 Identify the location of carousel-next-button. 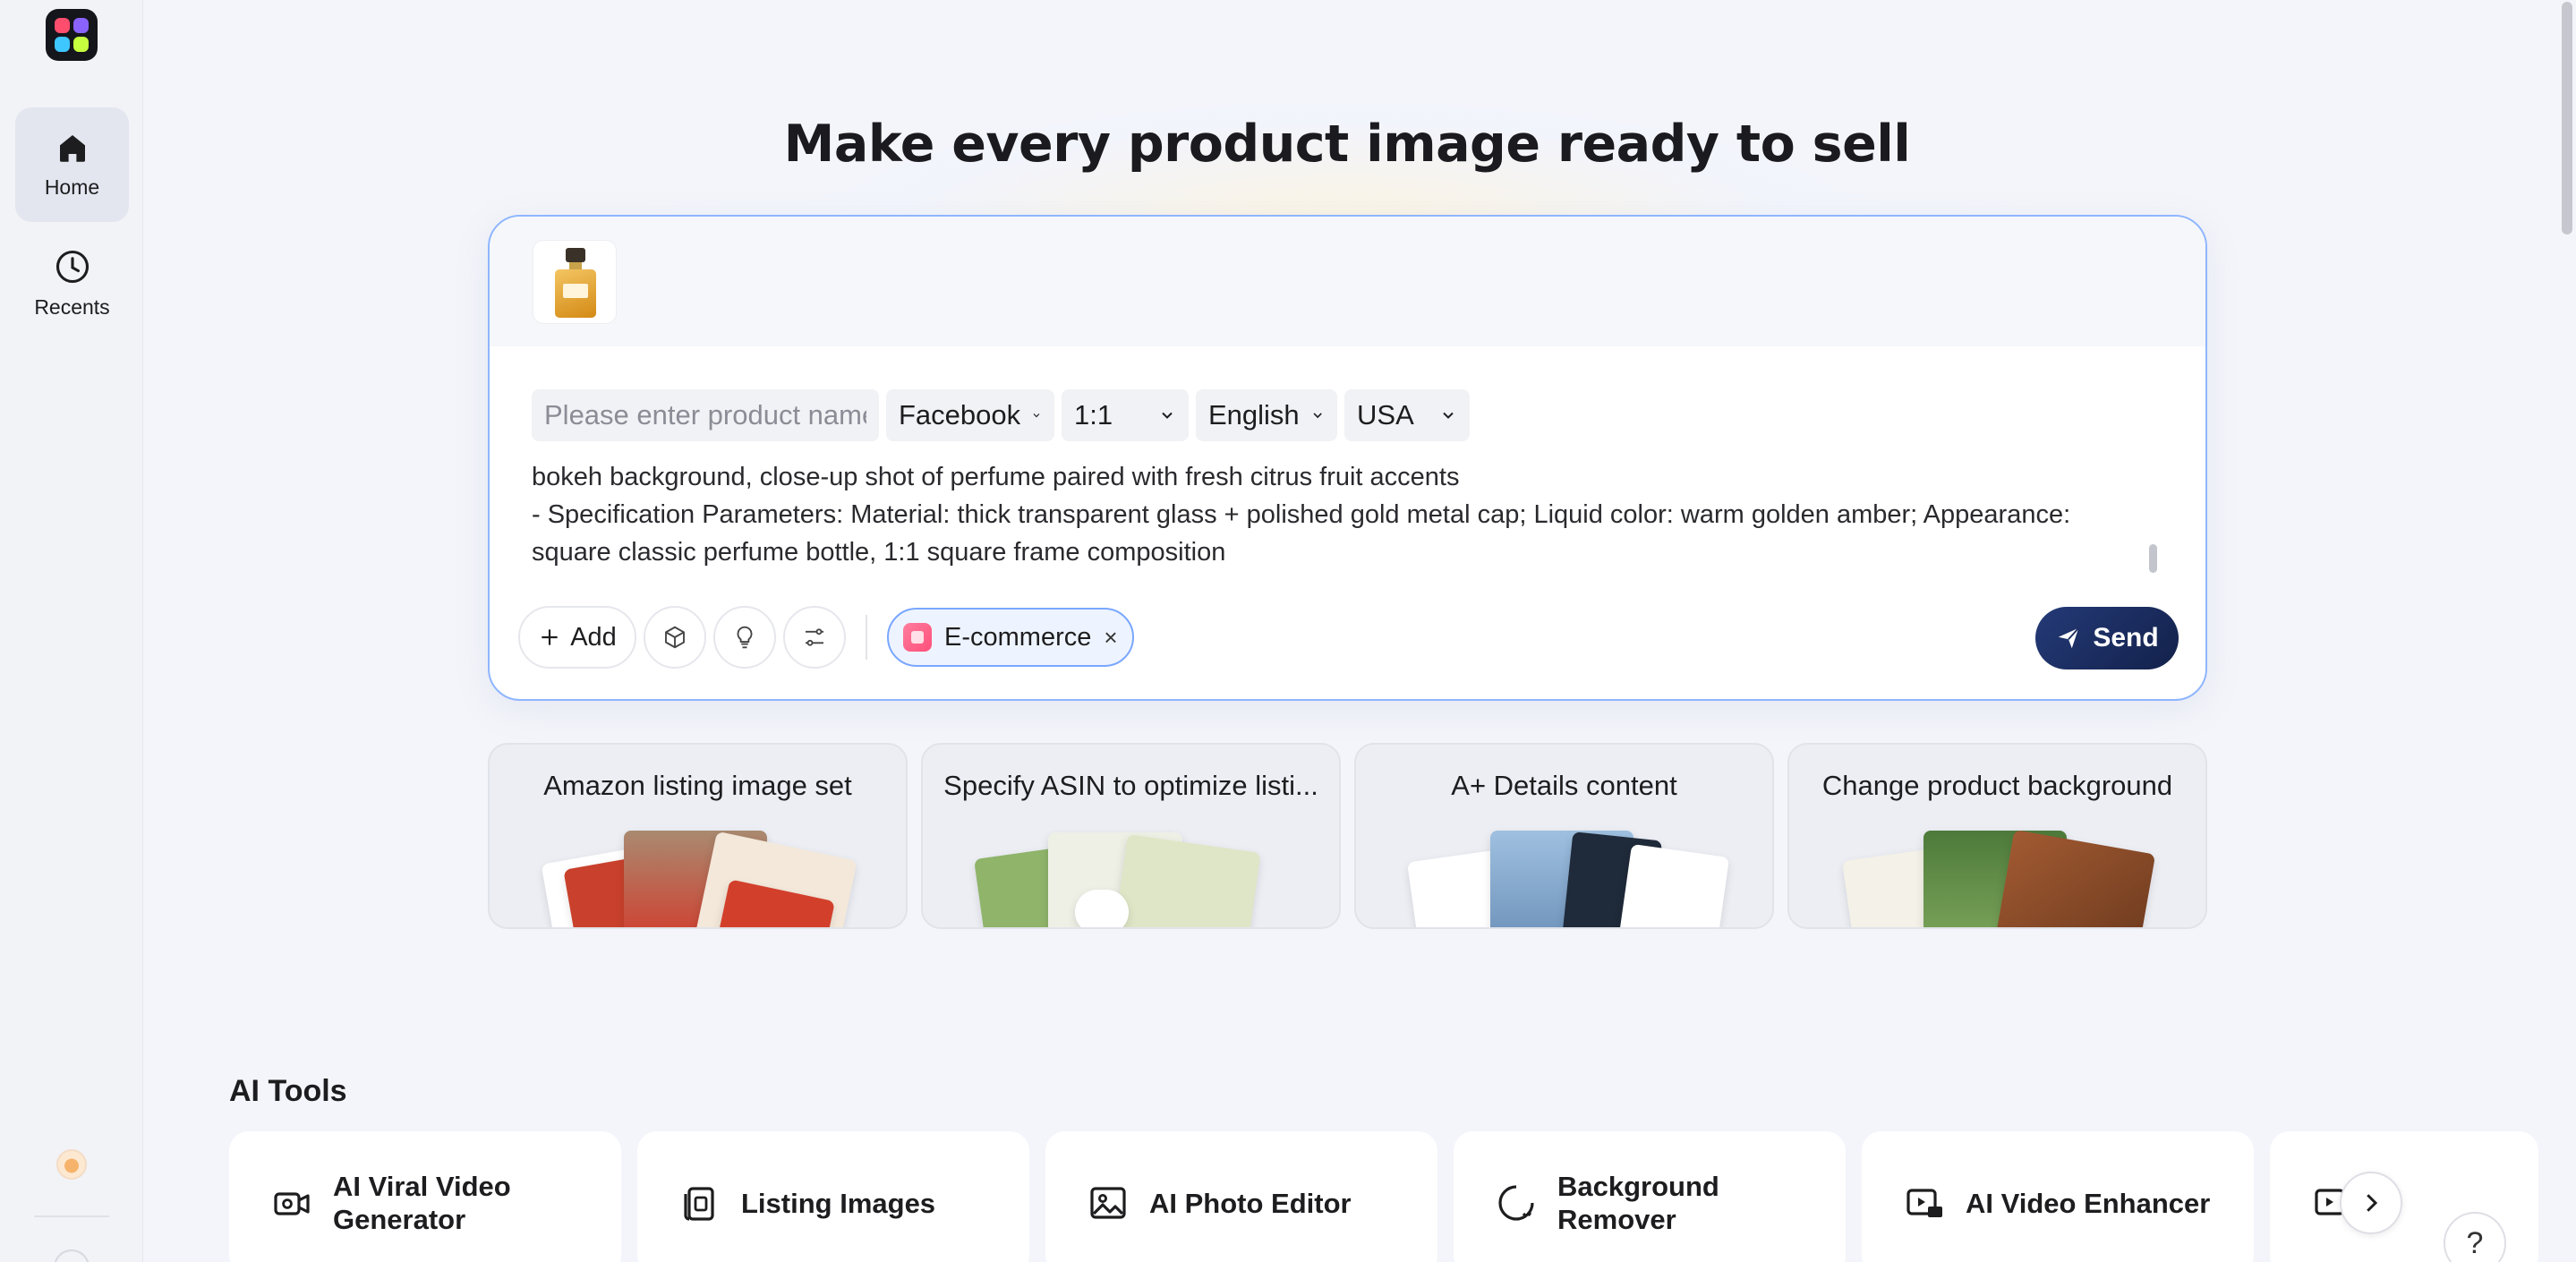
(2371, 1203).